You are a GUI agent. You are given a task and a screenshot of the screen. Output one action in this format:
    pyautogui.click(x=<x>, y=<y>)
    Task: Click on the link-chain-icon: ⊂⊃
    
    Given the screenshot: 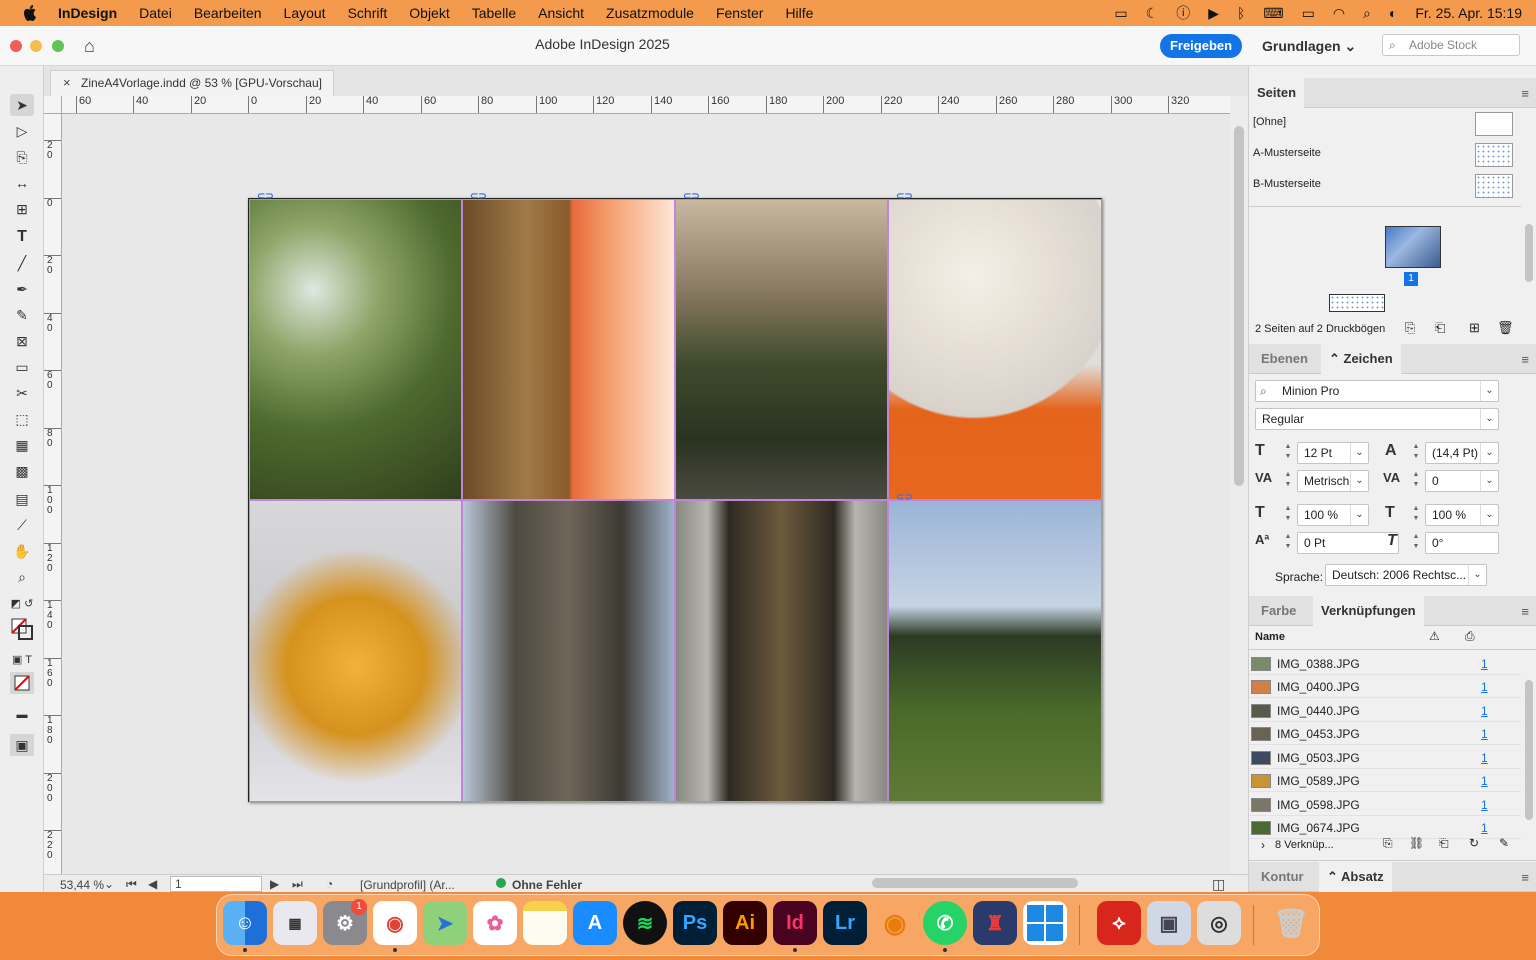 What is the action you would take?
    pyautogui.click(x=904, y=497)
    